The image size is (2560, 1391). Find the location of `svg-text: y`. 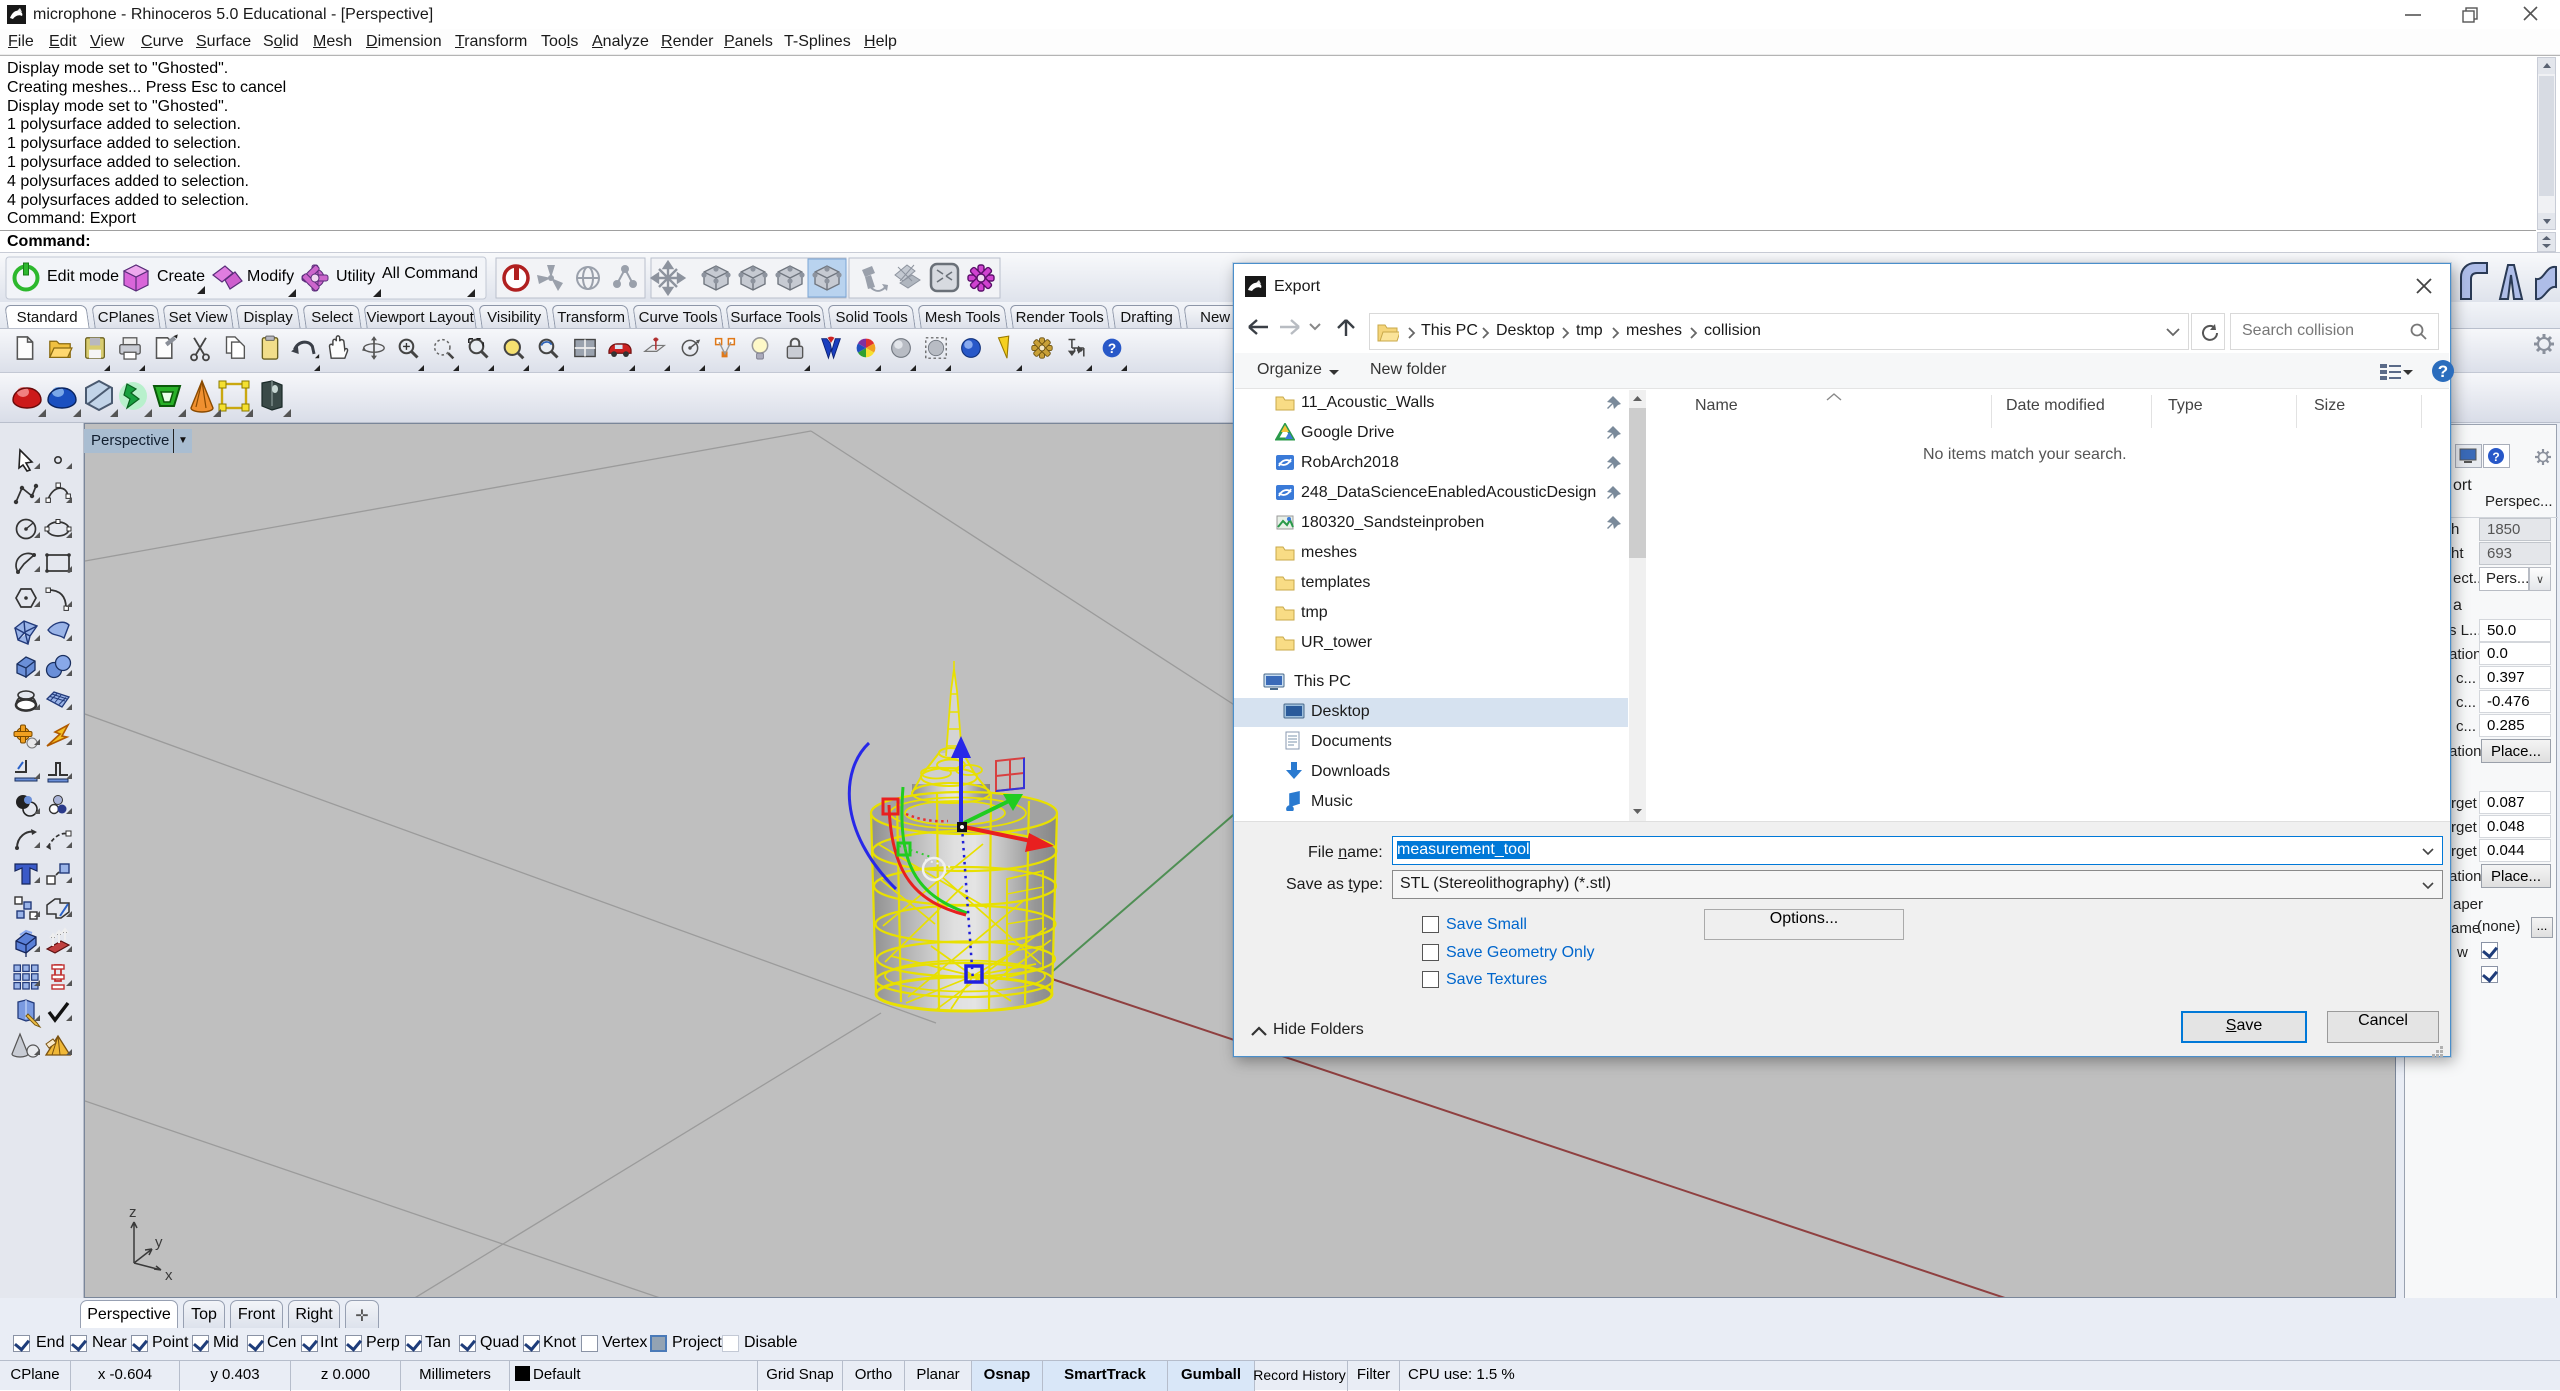

svg-text: y is located at coordinates (159, 1242).